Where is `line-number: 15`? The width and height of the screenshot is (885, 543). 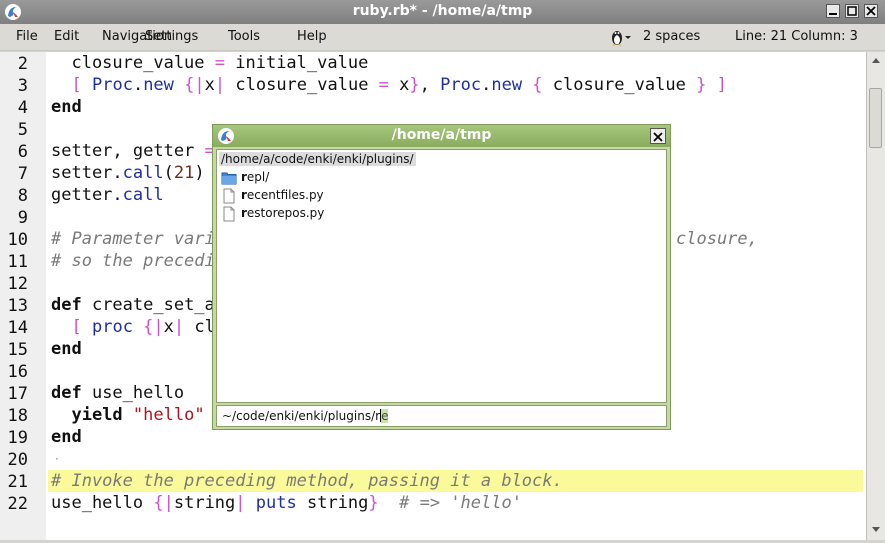
line-number: 15 is located at coordinates (17, 350).